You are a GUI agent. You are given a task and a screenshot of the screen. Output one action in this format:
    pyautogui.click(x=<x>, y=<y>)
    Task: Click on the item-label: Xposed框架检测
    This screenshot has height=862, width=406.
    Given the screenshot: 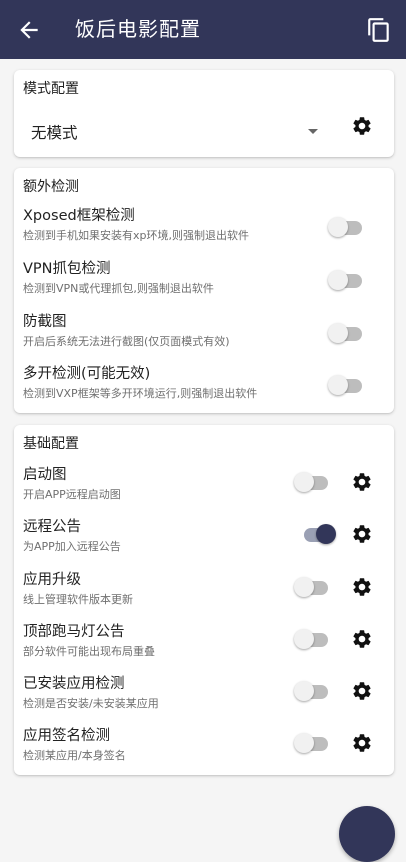 What is the action you would take?
    pyautogui.click(x=79, y=216)
    